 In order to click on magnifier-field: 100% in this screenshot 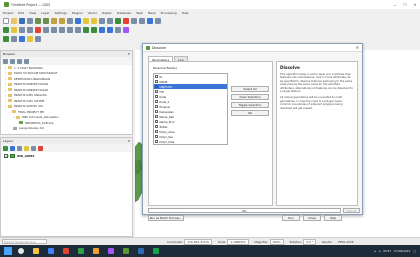, I will do `click(276, 241)`.